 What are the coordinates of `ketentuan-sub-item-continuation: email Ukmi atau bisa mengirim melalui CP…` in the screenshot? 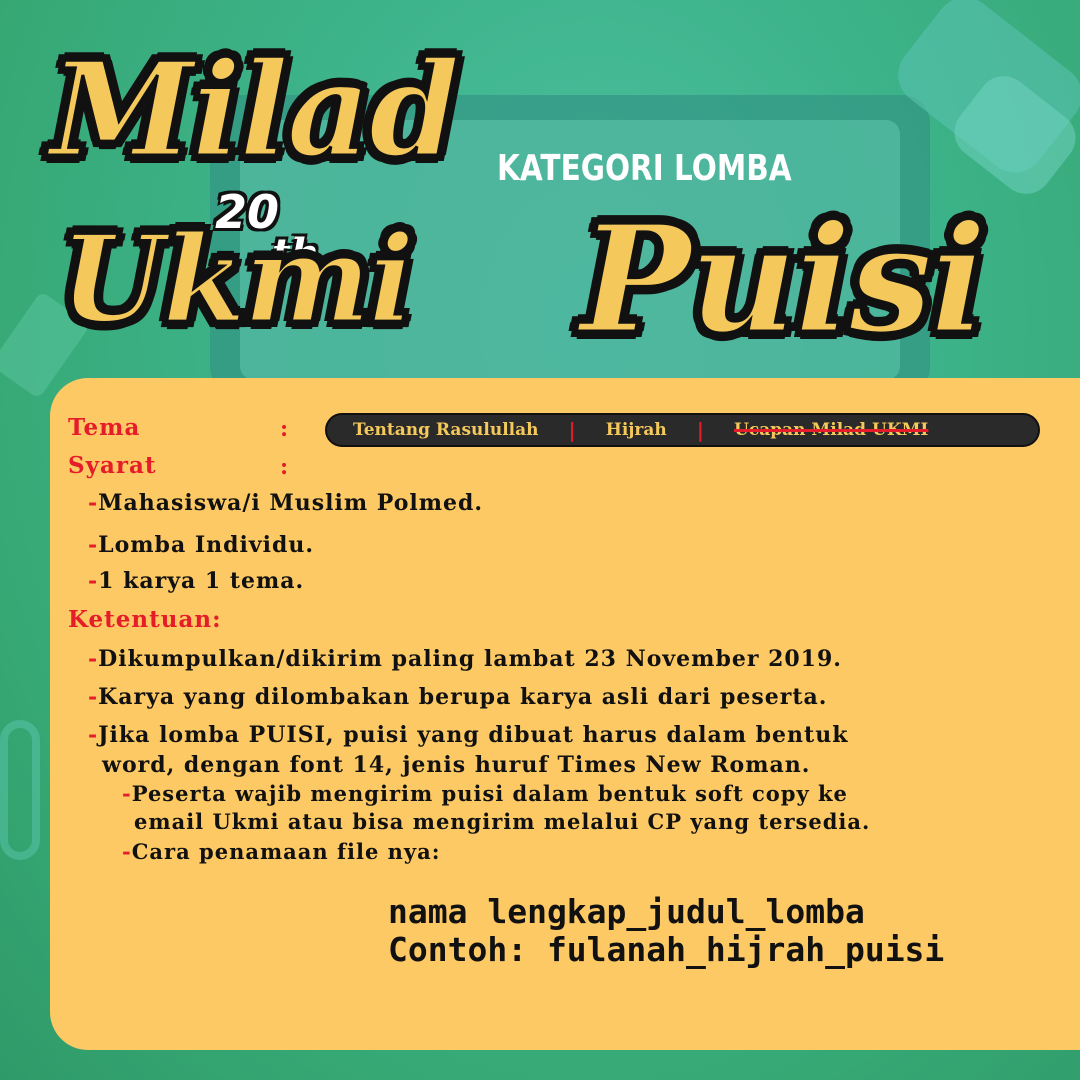 It's located at (502, 821).